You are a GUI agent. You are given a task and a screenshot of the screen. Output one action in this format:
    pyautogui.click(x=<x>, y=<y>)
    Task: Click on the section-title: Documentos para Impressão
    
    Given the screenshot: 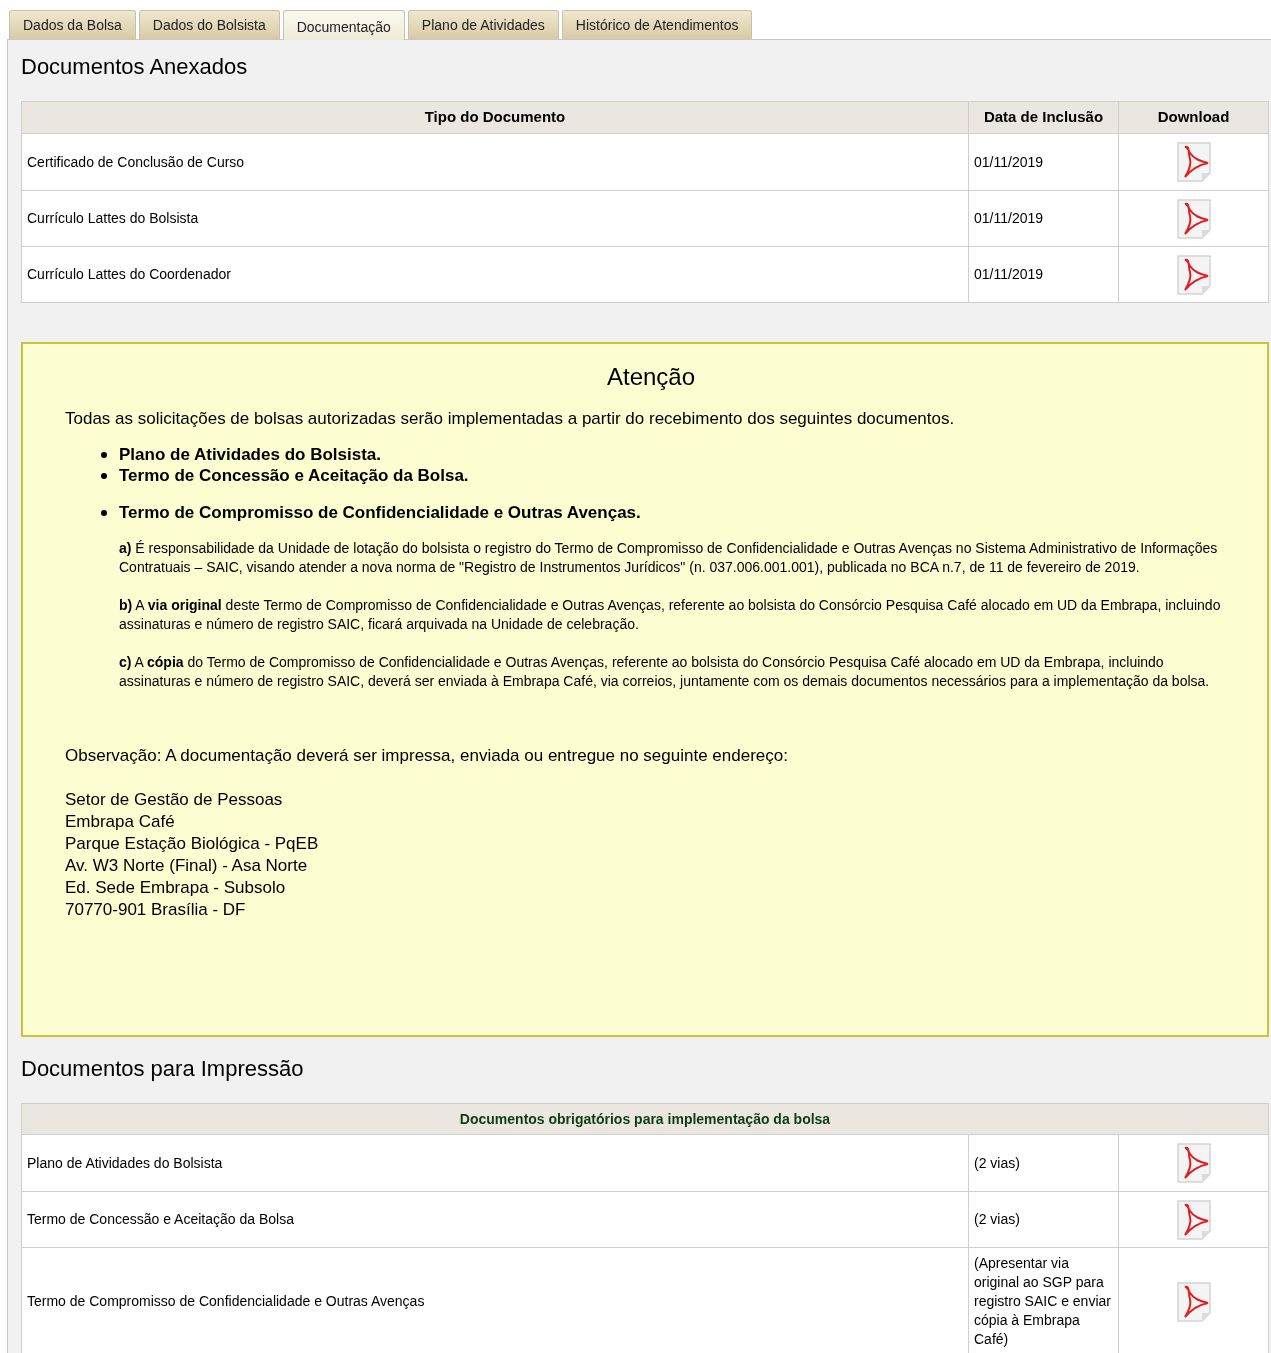 What is the action you would take?
    pyautogui.click(x=163, y=1069)
    